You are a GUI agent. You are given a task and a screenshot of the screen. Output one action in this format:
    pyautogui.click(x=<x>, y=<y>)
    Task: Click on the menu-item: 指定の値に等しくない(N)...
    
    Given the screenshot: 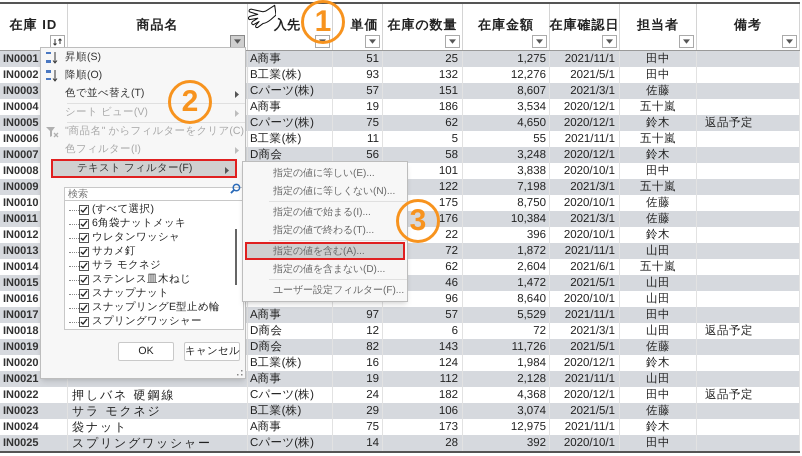 What is the action you would take?
    pyautogui.click(x=325, y=191)
    